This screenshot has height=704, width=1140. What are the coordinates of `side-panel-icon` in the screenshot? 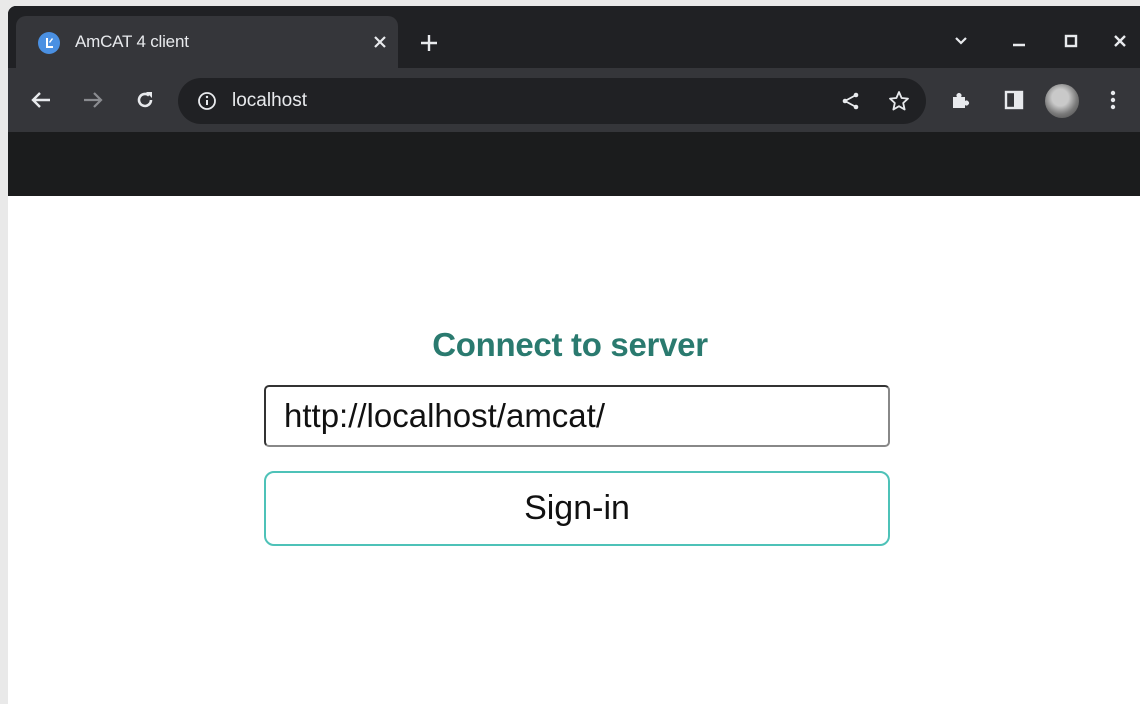 It's located at (1014, 100).